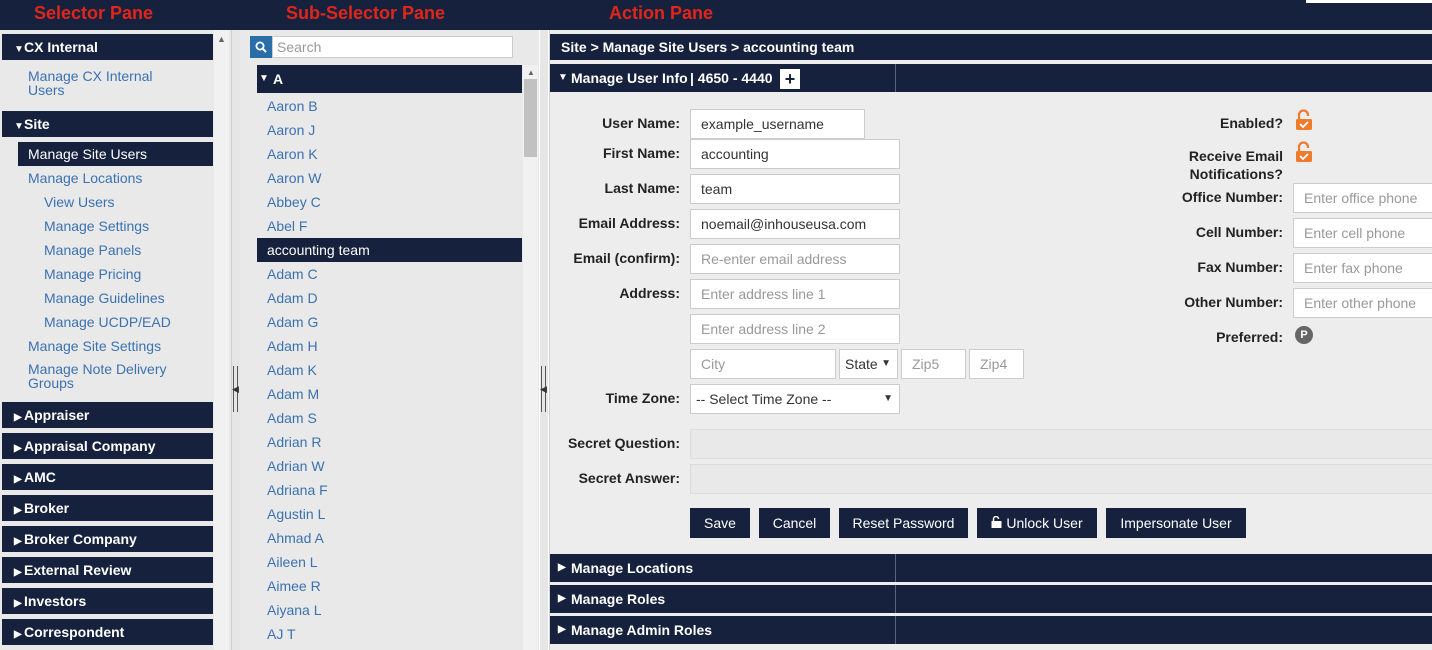 This screenshot has height=650, width=1432. I want to click on secret-answer-field, so click(1061, 479).